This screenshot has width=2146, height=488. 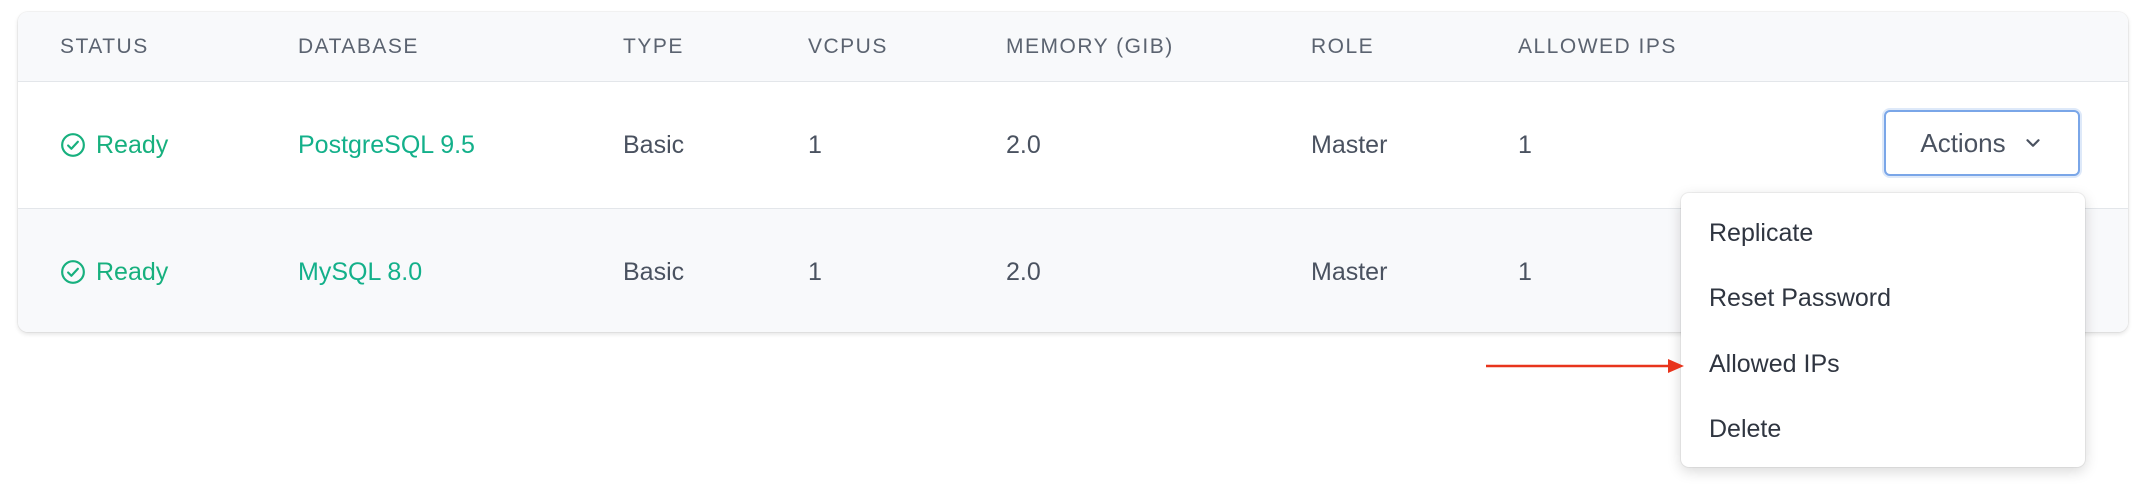 What do you see at coordinates (848, 46) in the screenshot?
I see `header-vcpus: VCPUS` at bounding box center [848, 46].